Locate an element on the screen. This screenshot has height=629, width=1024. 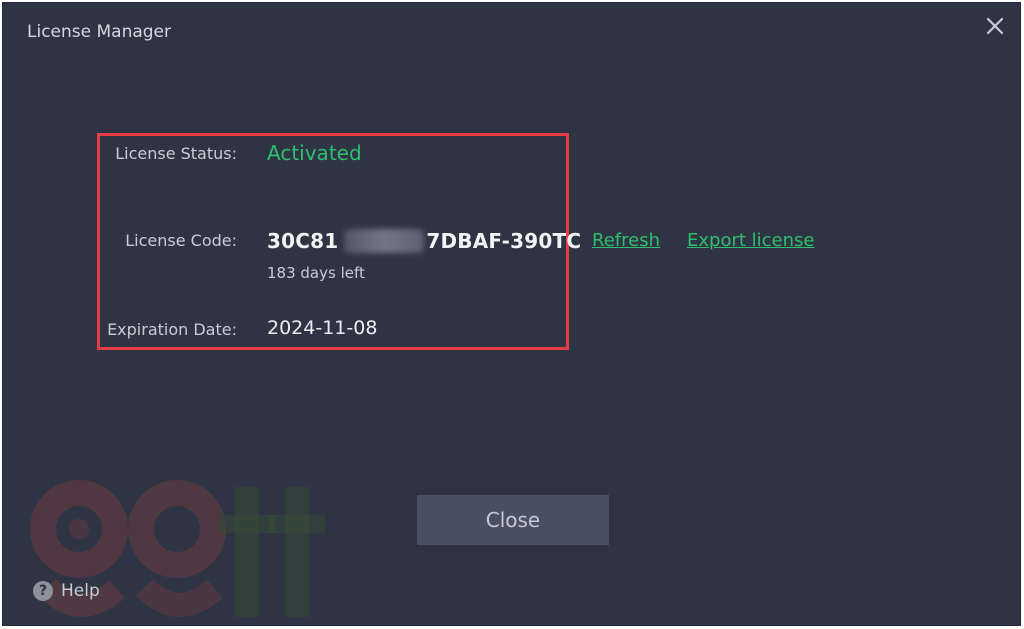
license-code-value: 30C81 7DBAF-390TC is located at coordinates (424, 241).